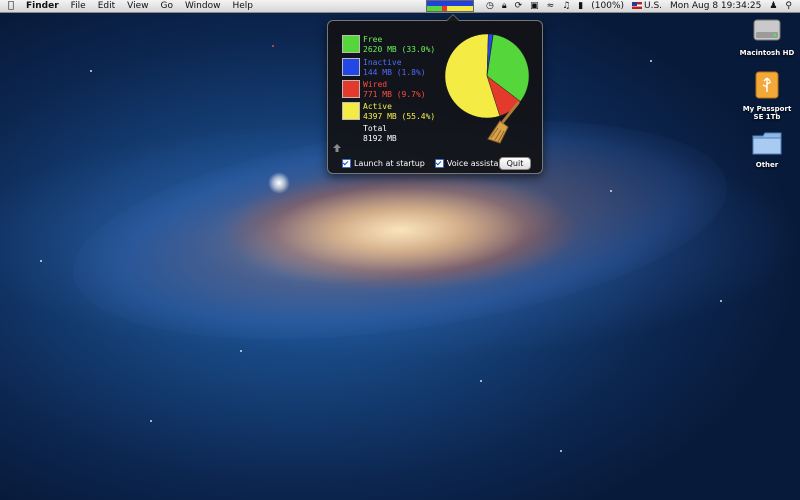 This screenshot has height=500, width=800. I want to click on sync-icon: ⟳, so click(519, 6).